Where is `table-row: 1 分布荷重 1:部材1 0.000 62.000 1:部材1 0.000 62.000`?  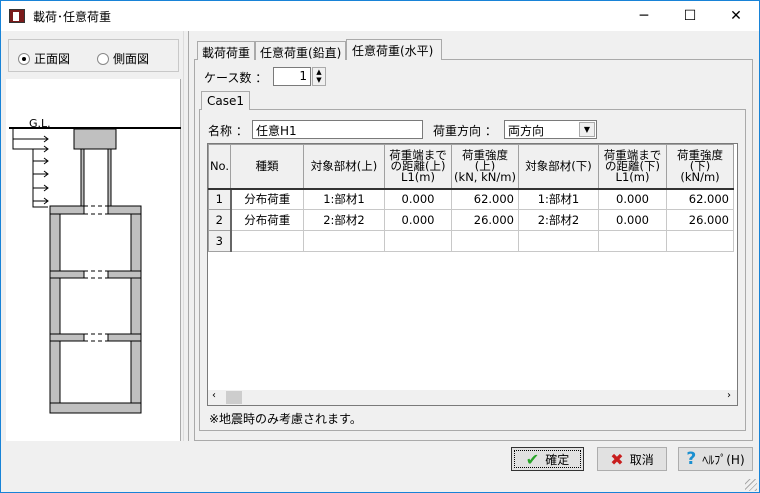
table-row: 1 分布荷重 1:部材1 0.000 62.000 1:部材1 0.000 62.000 is located at coordinates (471, 199).